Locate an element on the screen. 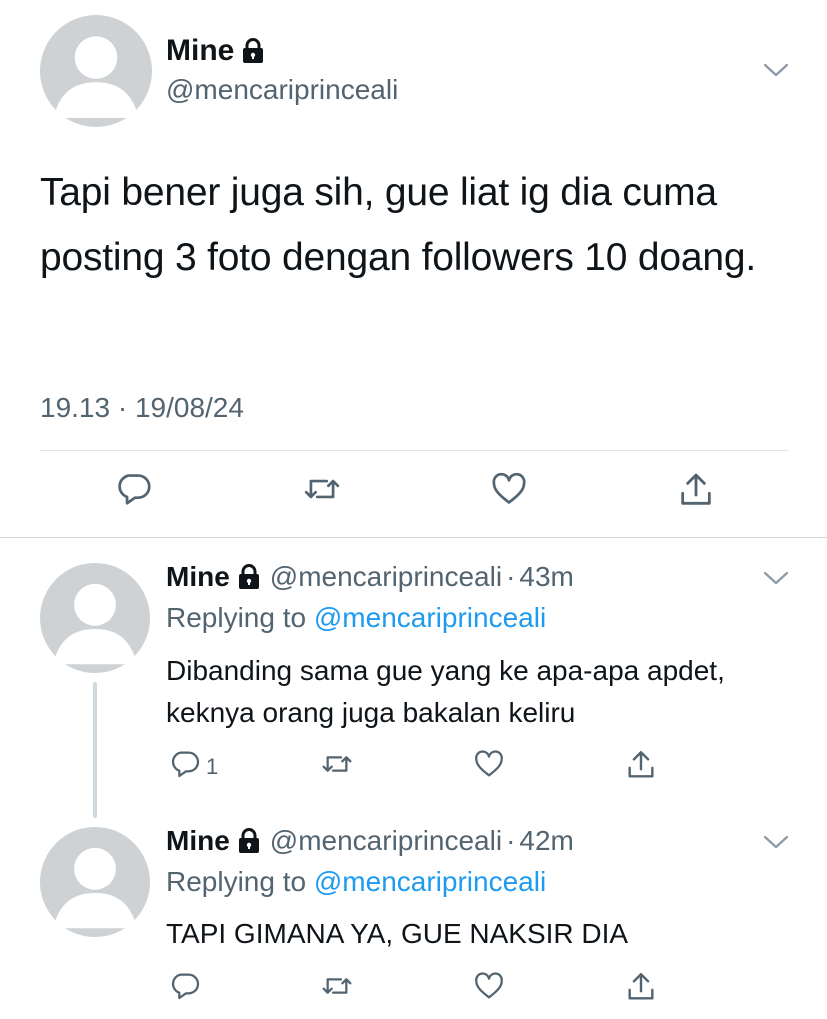 The height and width of the screenshot is (1019, 827). reply-header: Mine @mencariprinceali · 42m is located at coordinates (370, 841).